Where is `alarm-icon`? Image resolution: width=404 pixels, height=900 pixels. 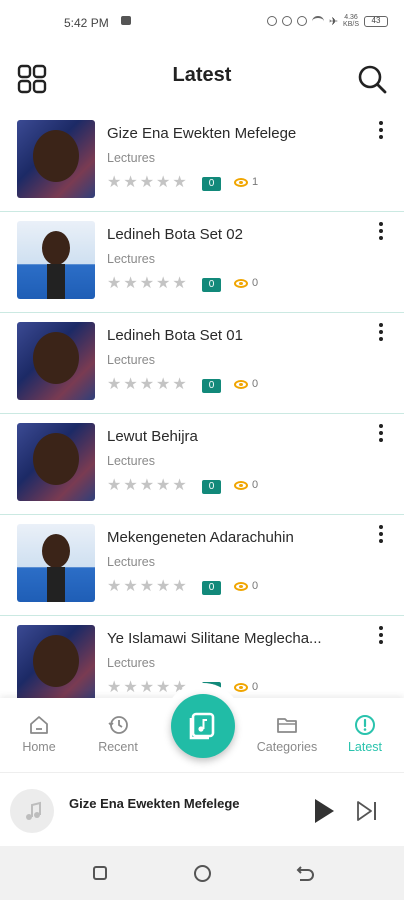
alarm-icon is located at coordinates (286, 21).